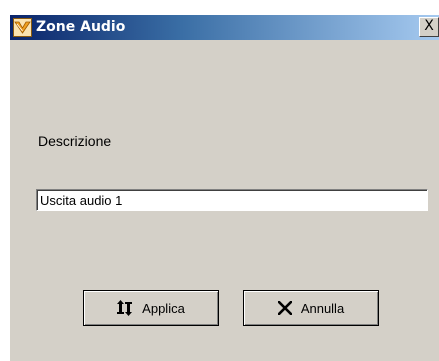 This screenshot has height=361, width=439. Describe the element at coordinates (284, 308) in the screenshot. I see `close-x-icon` at that location.